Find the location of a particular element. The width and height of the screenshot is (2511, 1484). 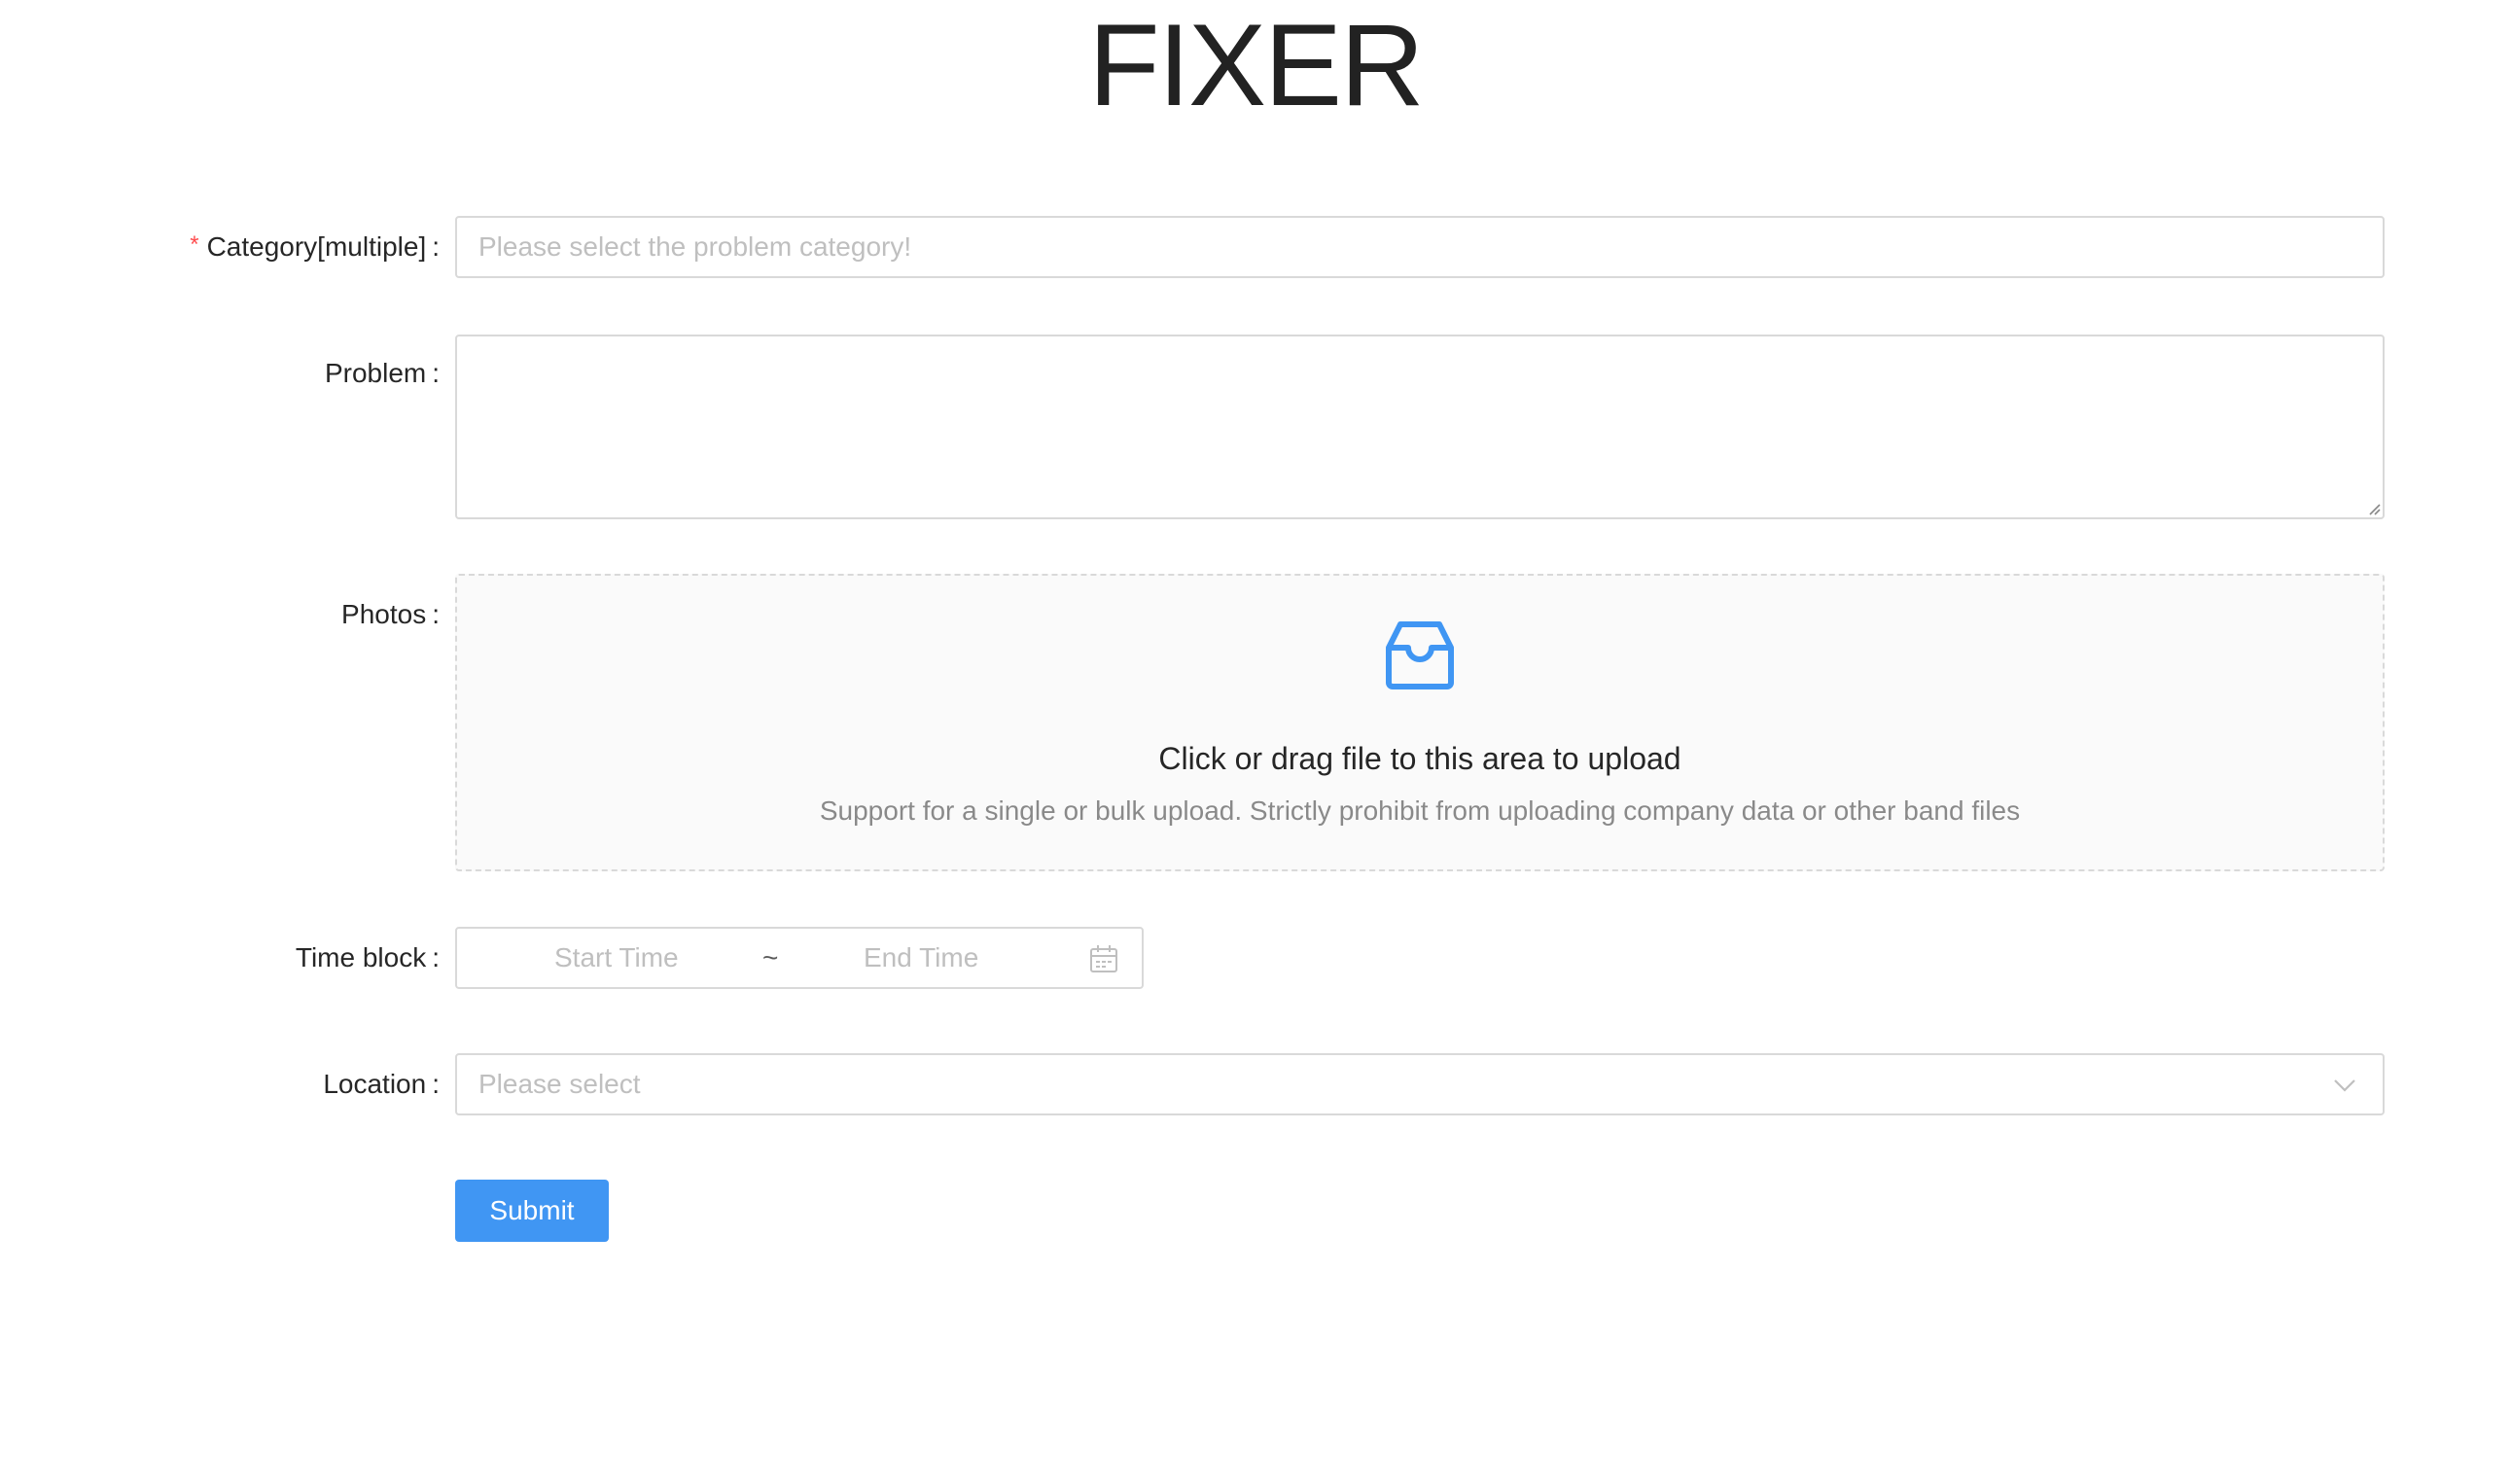

problem-label: Problem: is located at coordinates (382, 373).